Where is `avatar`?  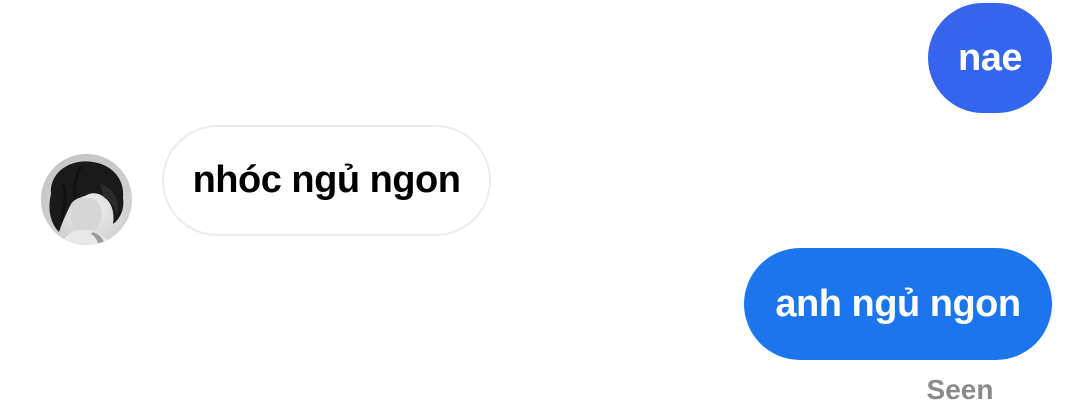 avatar is located at coordinates (86, 199).